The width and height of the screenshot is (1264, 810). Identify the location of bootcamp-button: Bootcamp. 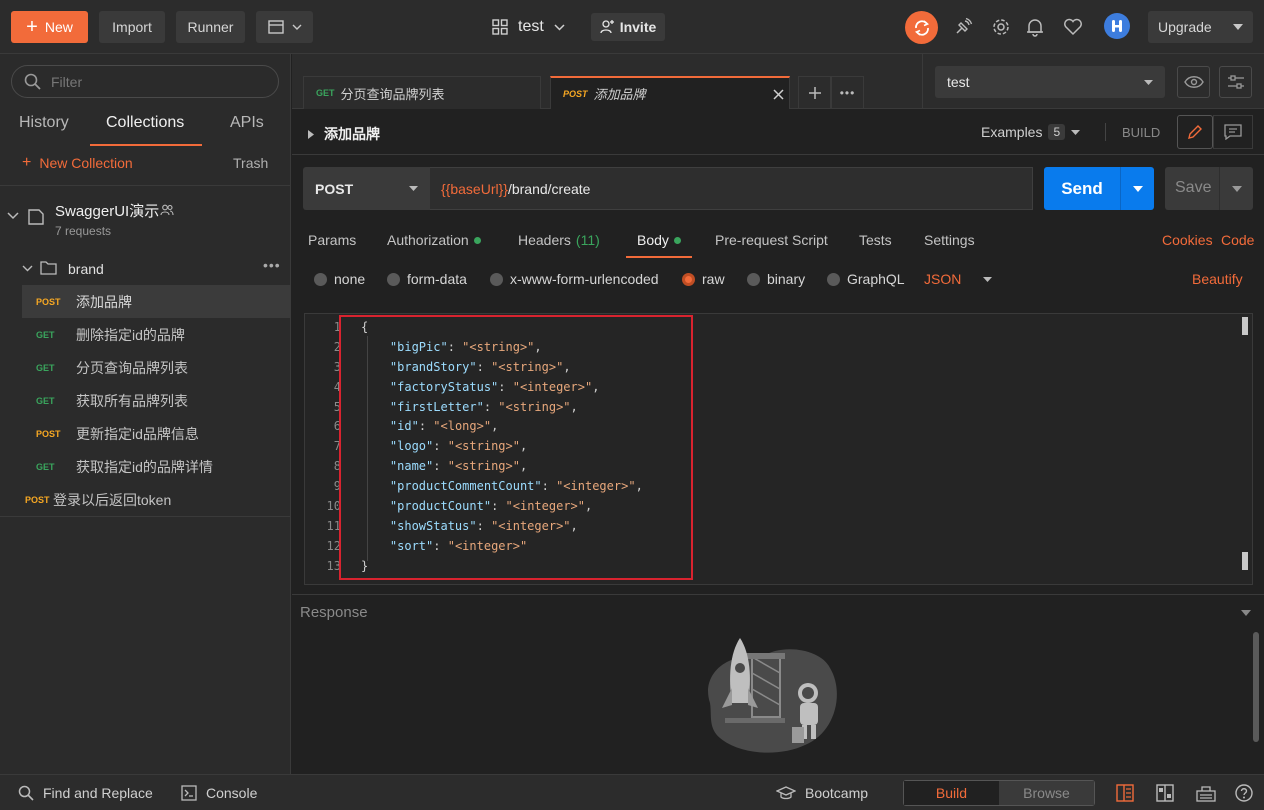
(822, 793).